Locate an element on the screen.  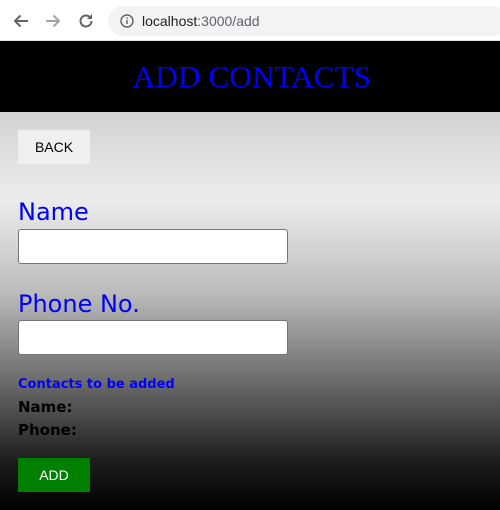
phone-input is located at coordinates (153, 337).